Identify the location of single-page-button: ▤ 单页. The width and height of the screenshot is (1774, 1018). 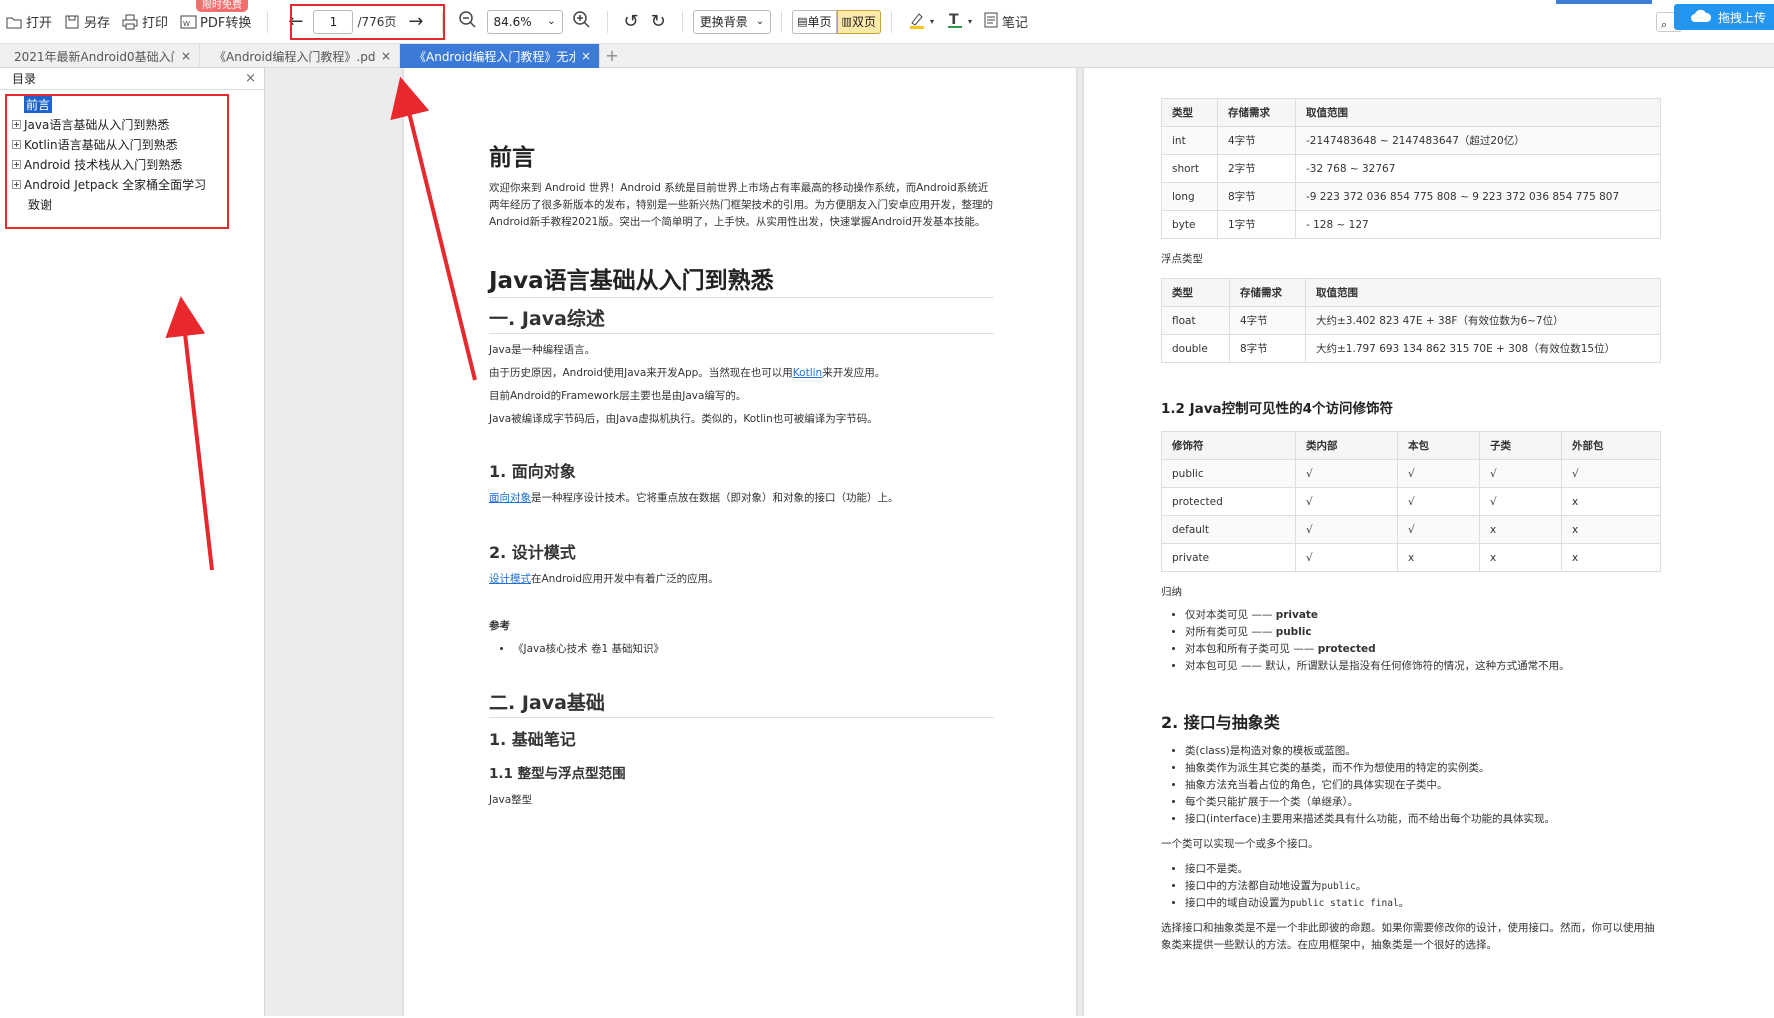
(814, 21).